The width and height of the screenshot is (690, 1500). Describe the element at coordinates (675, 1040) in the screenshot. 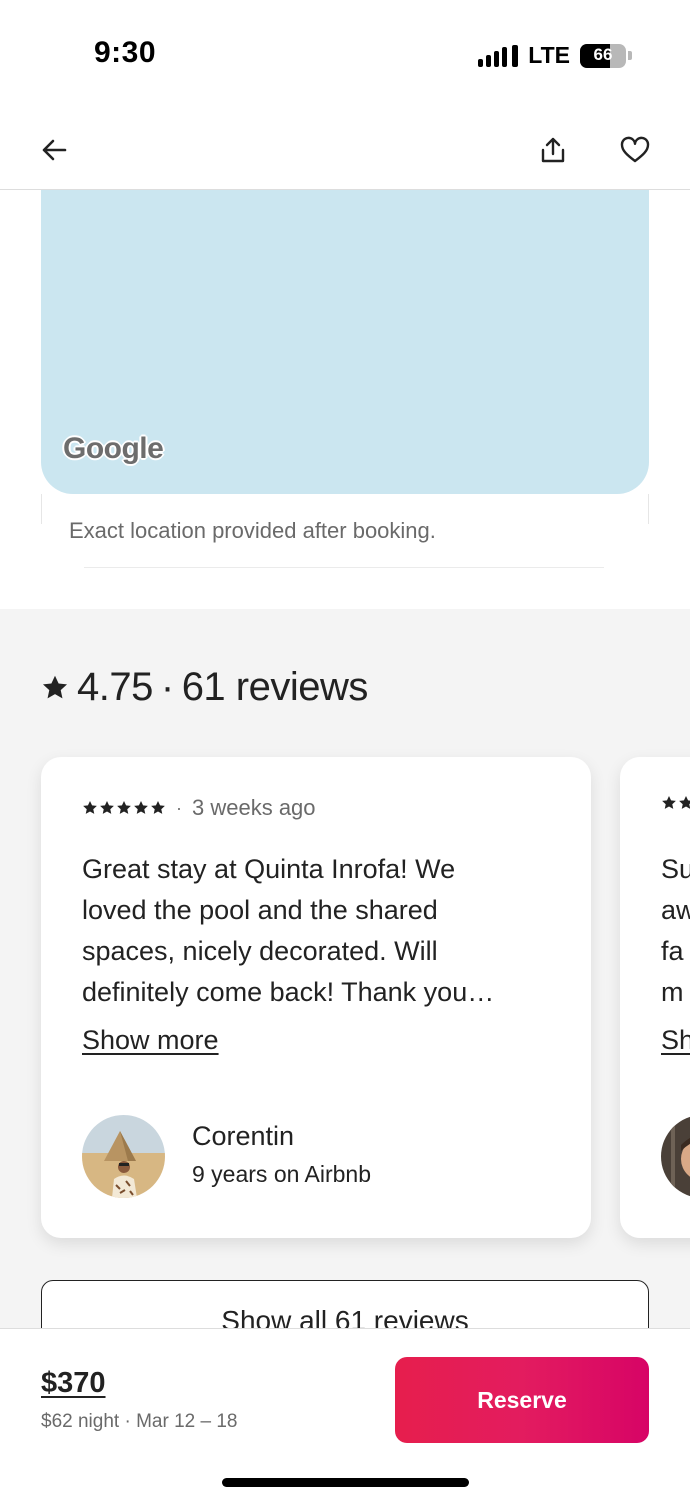

I see `show-more-link: Sh` at that location.